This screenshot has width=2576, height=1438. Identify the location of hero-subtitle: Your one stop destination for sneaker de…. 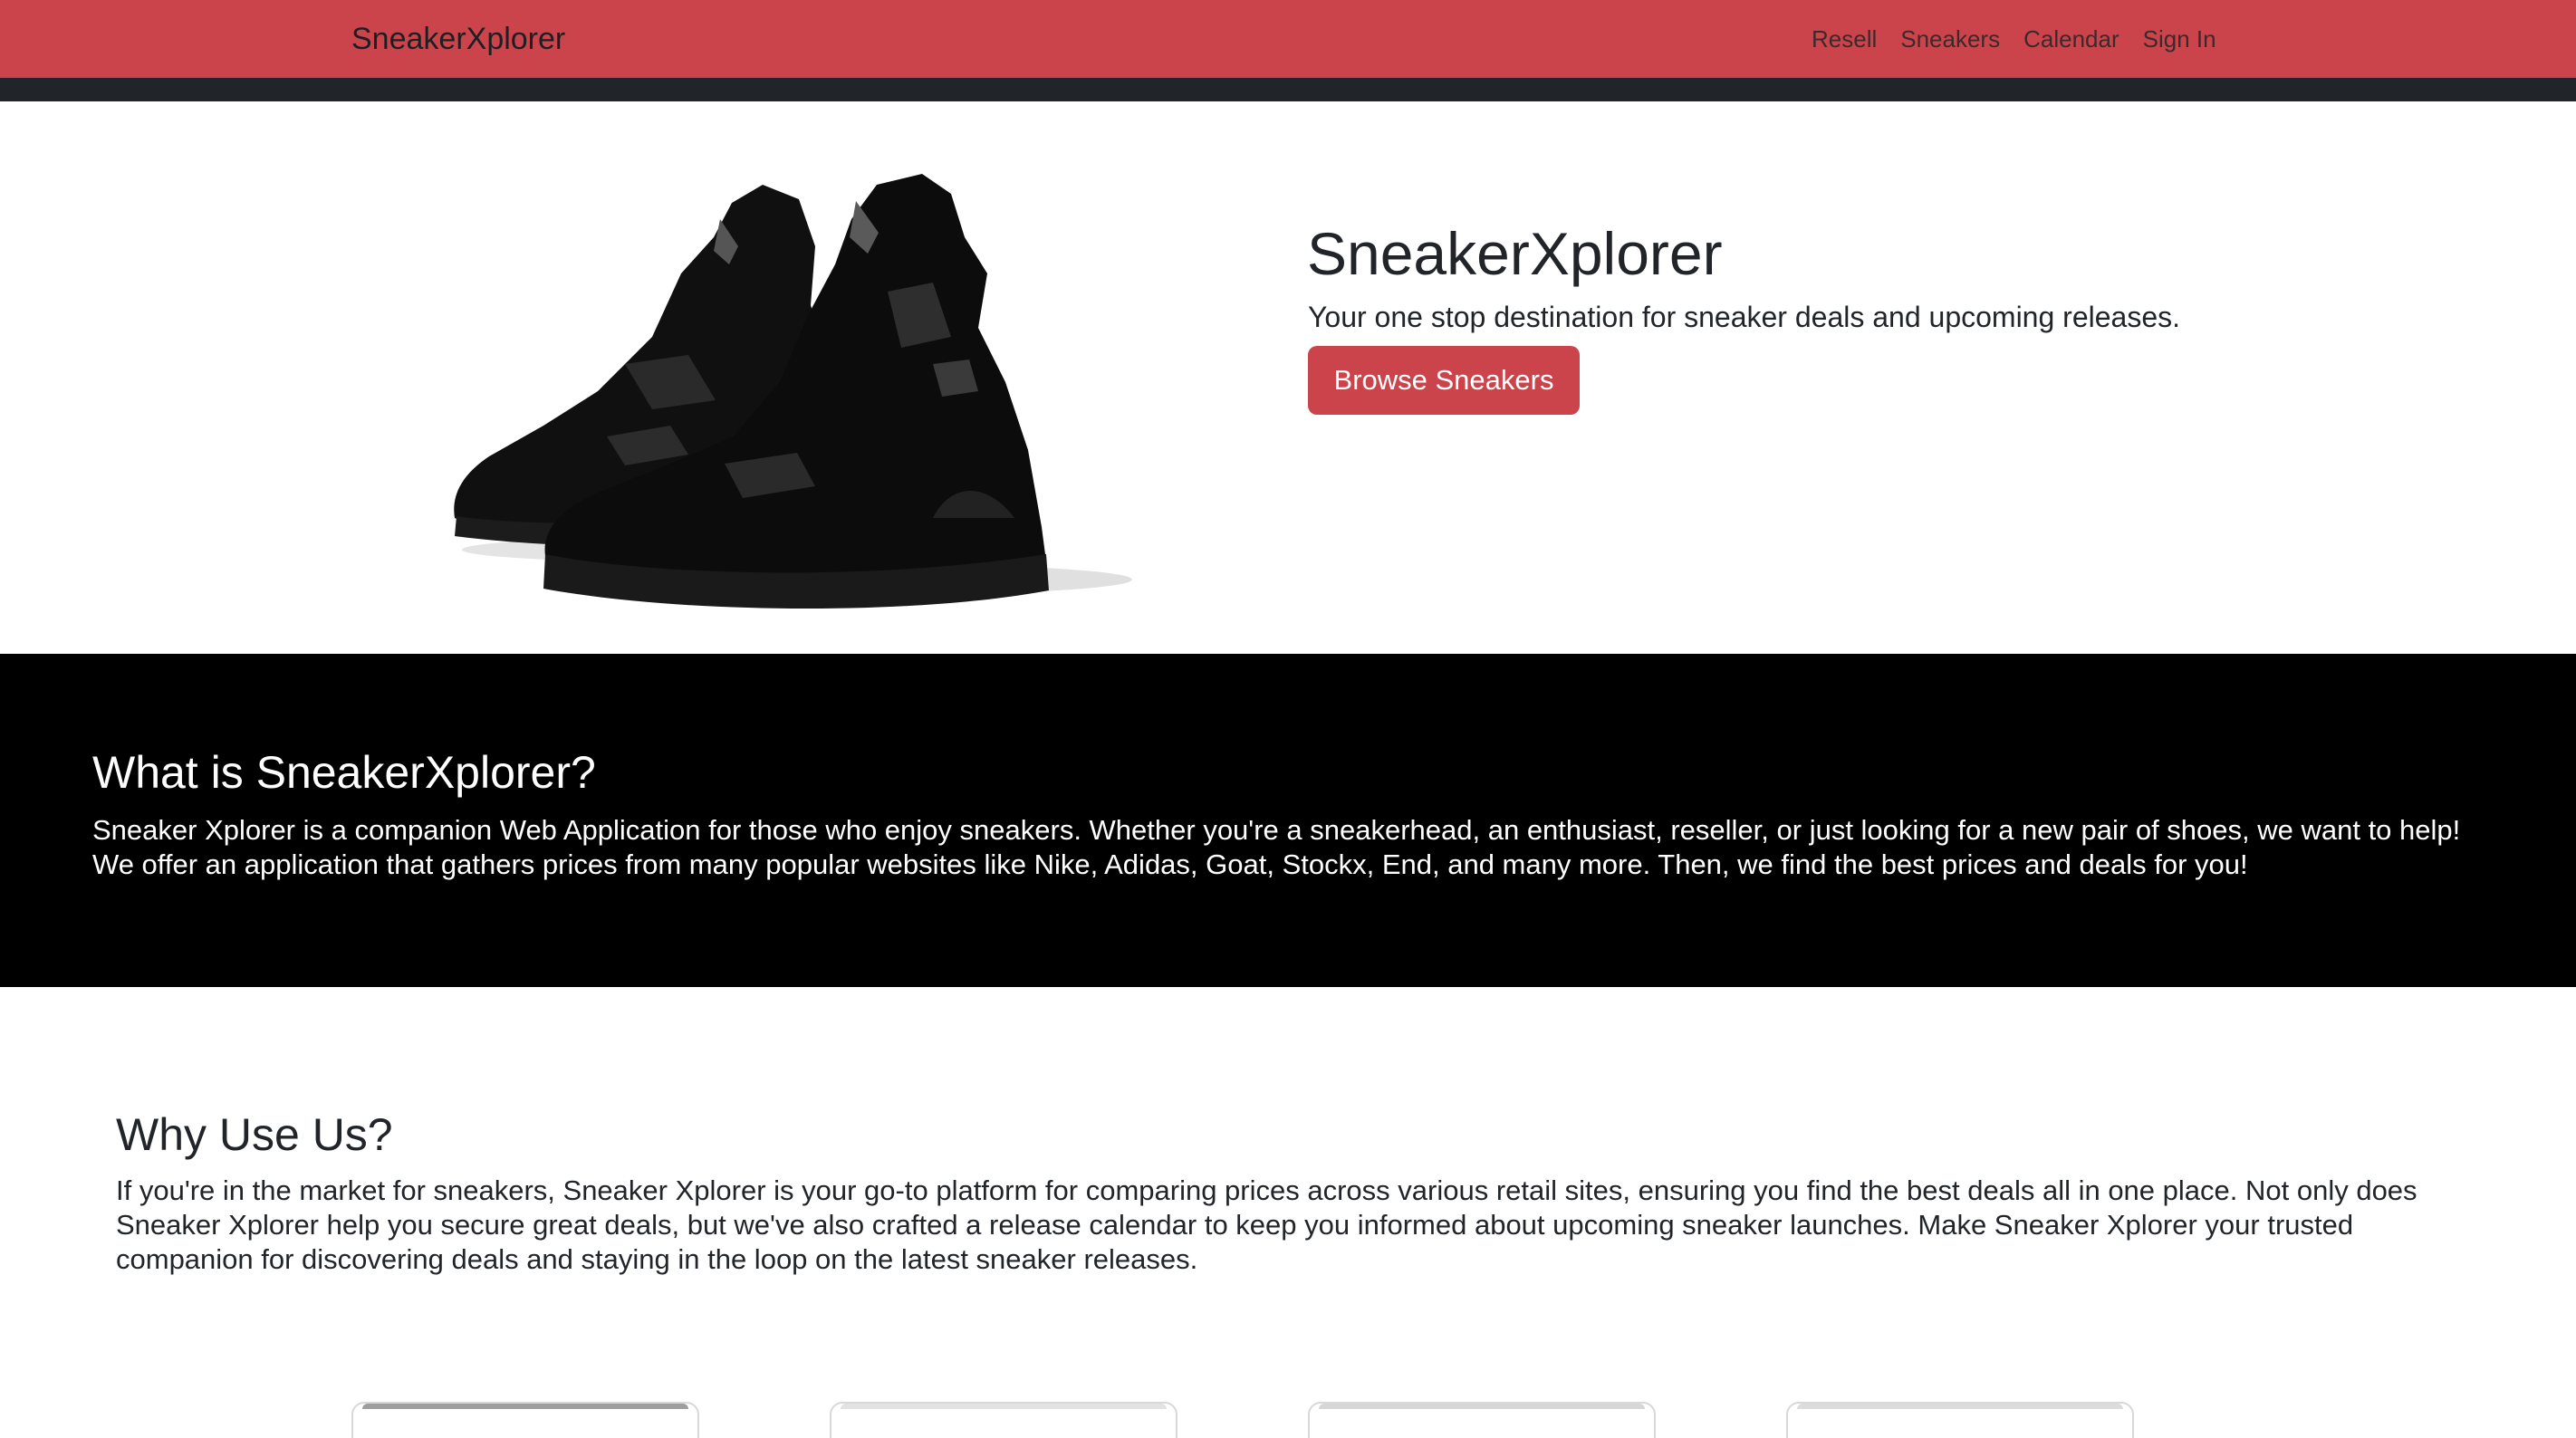
(1744, 317).